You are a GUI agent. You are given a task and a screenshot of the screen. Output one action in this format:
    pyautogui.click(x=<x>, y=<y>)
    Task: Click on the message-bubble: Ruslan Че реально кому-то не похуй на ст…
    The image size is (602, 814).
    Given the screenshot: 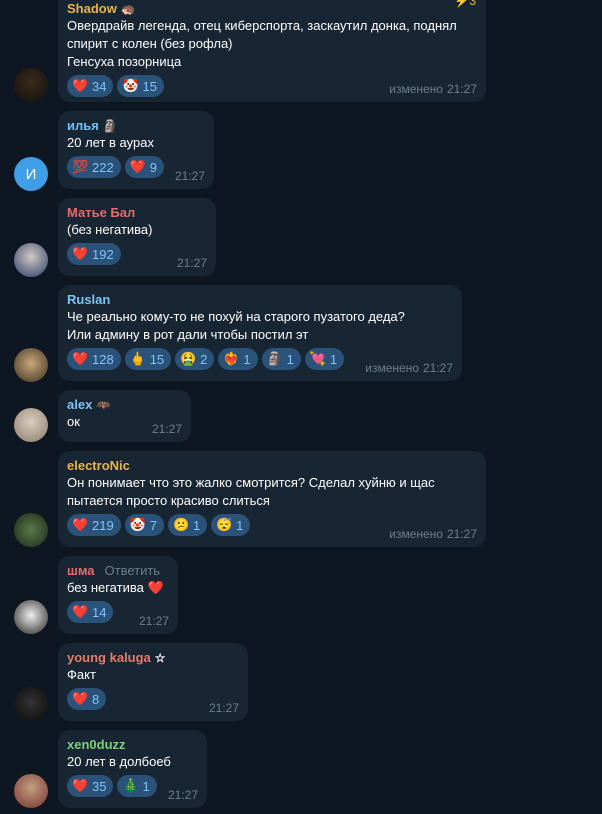 What is the action you would take?
    pyautogui.click(x=260, y=333)
    